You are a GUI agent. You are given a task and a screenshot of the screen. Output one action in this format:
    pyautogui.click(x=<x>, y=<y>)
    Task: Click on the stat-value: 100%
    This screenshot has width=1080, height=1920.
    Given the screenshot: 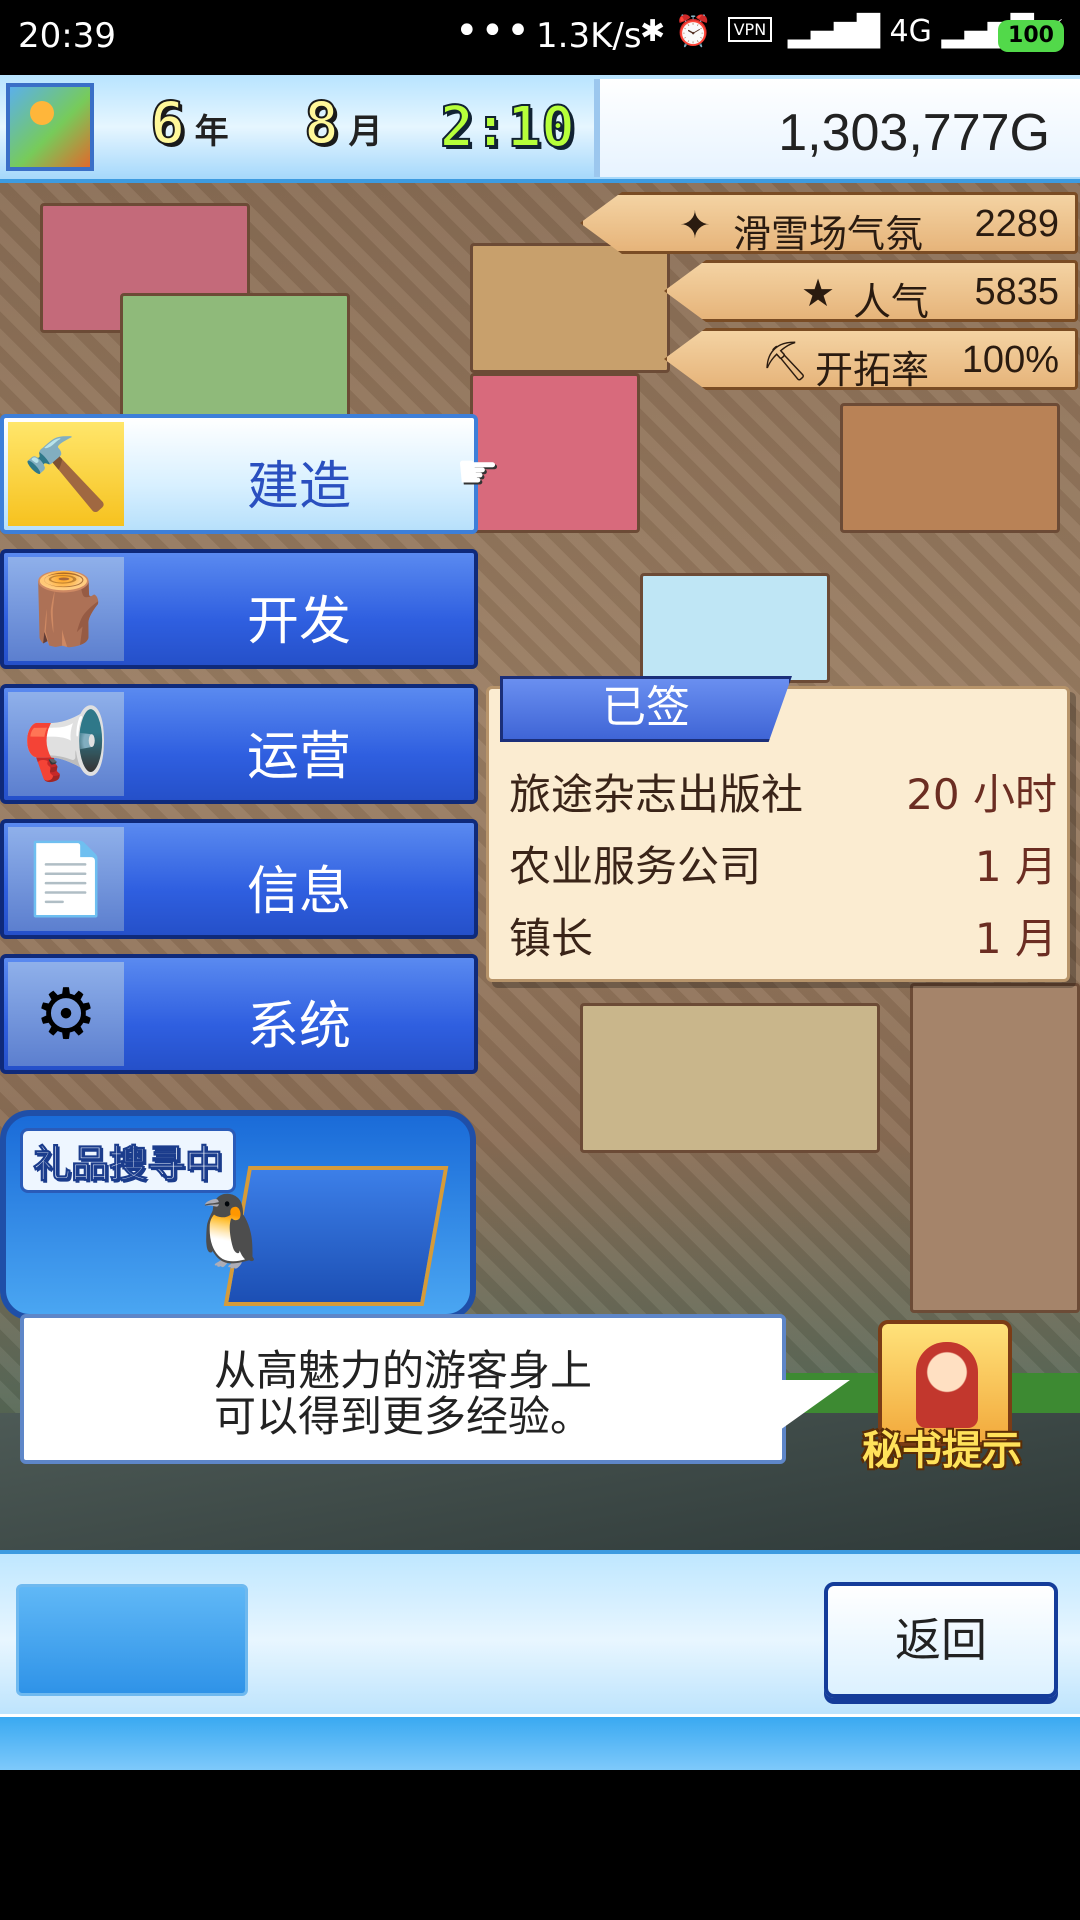 What is the action you would take?
    pyautogui.click(x=1010, y=360)
    